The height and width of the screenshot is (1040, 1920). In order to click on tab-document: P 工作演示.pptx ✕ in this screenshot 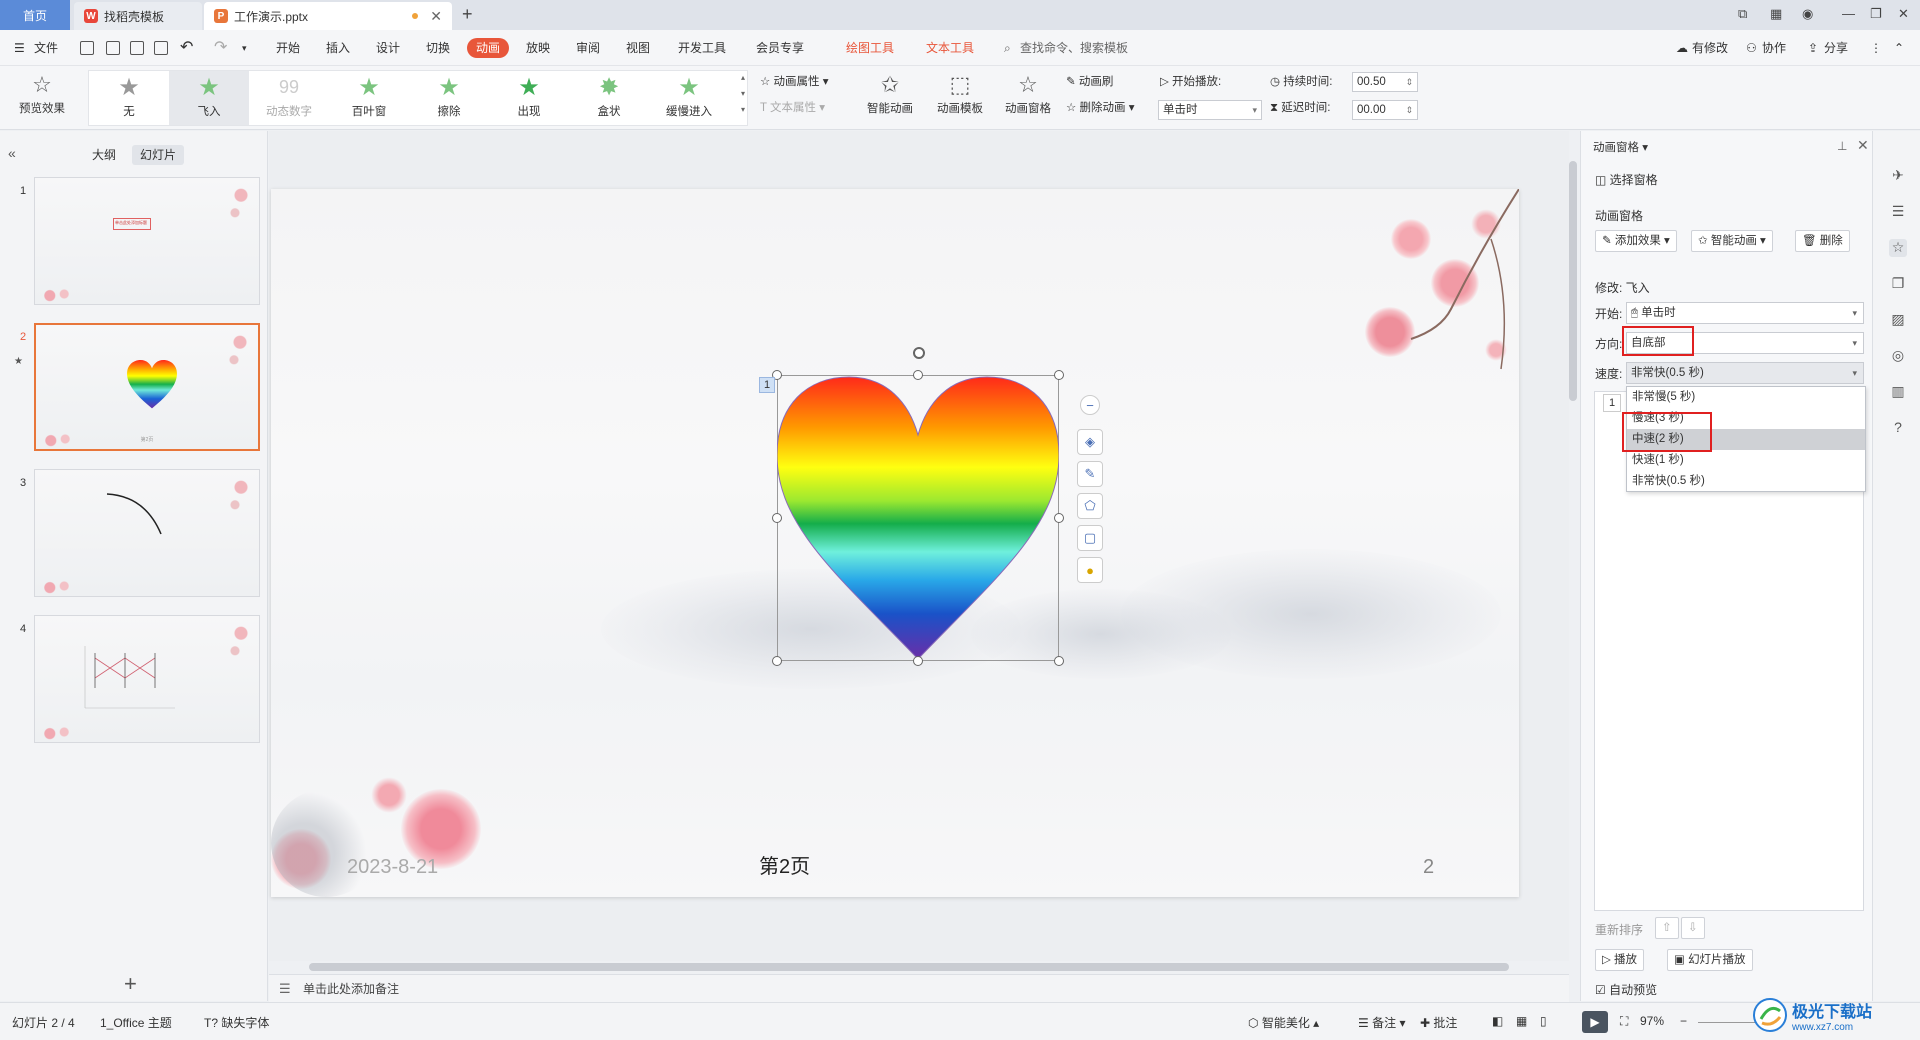, I will do `click(328, 16)`.